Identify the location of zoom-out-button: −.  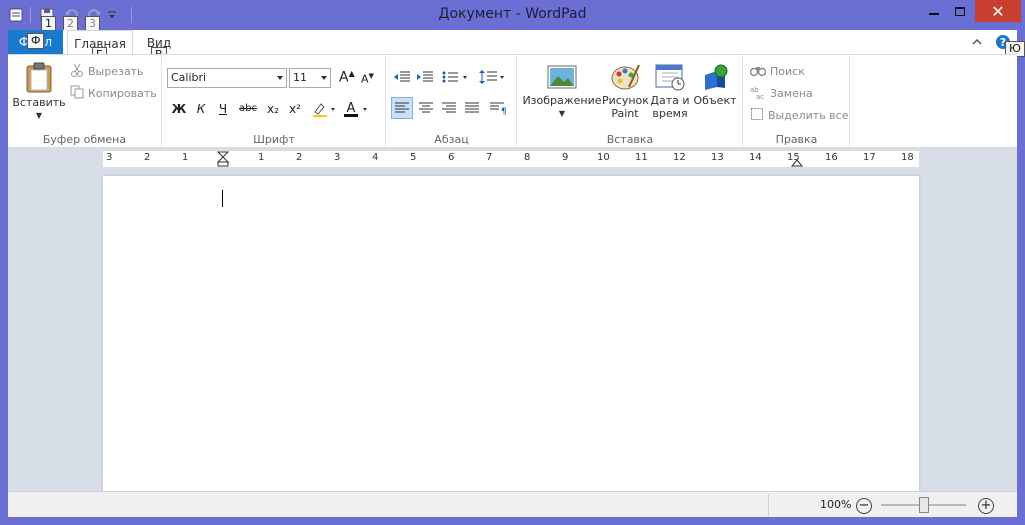
(864, 506).